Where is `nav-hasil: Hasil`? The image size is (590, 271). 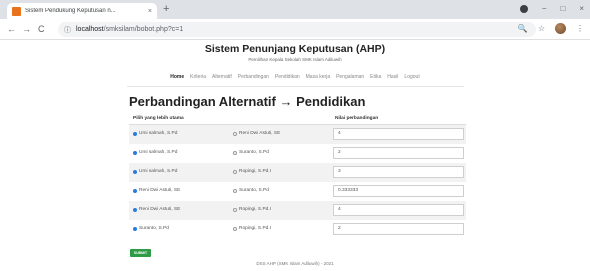
nav-hasil: Hasil is located at coordinates (392, 77).